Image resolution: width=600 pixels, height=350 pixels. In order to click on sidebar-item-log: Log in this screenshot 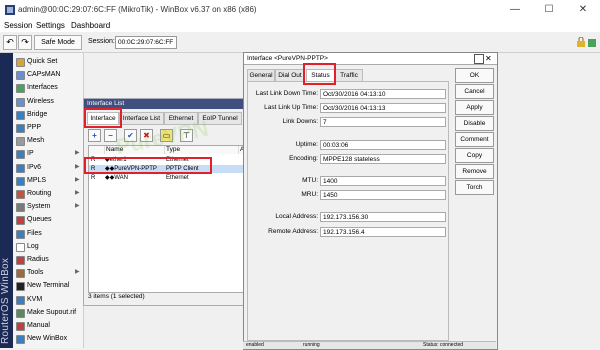, I will do `click(48, 246)`.